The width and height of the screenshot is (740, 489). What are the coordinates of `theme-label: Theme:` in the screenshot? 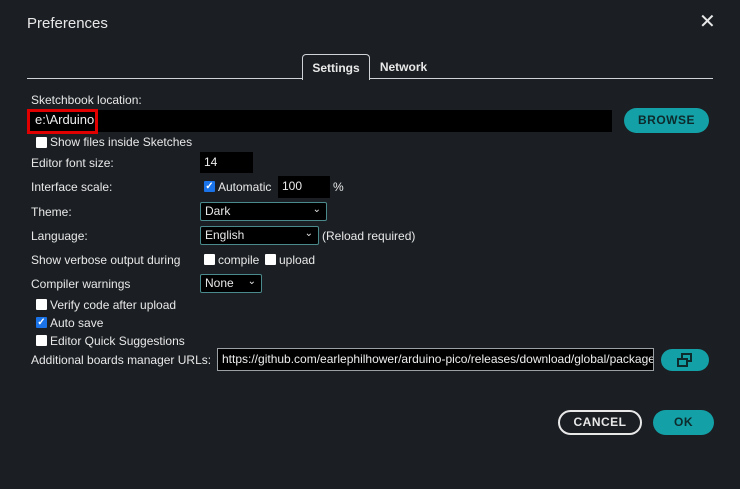 It's located at (51, 212).